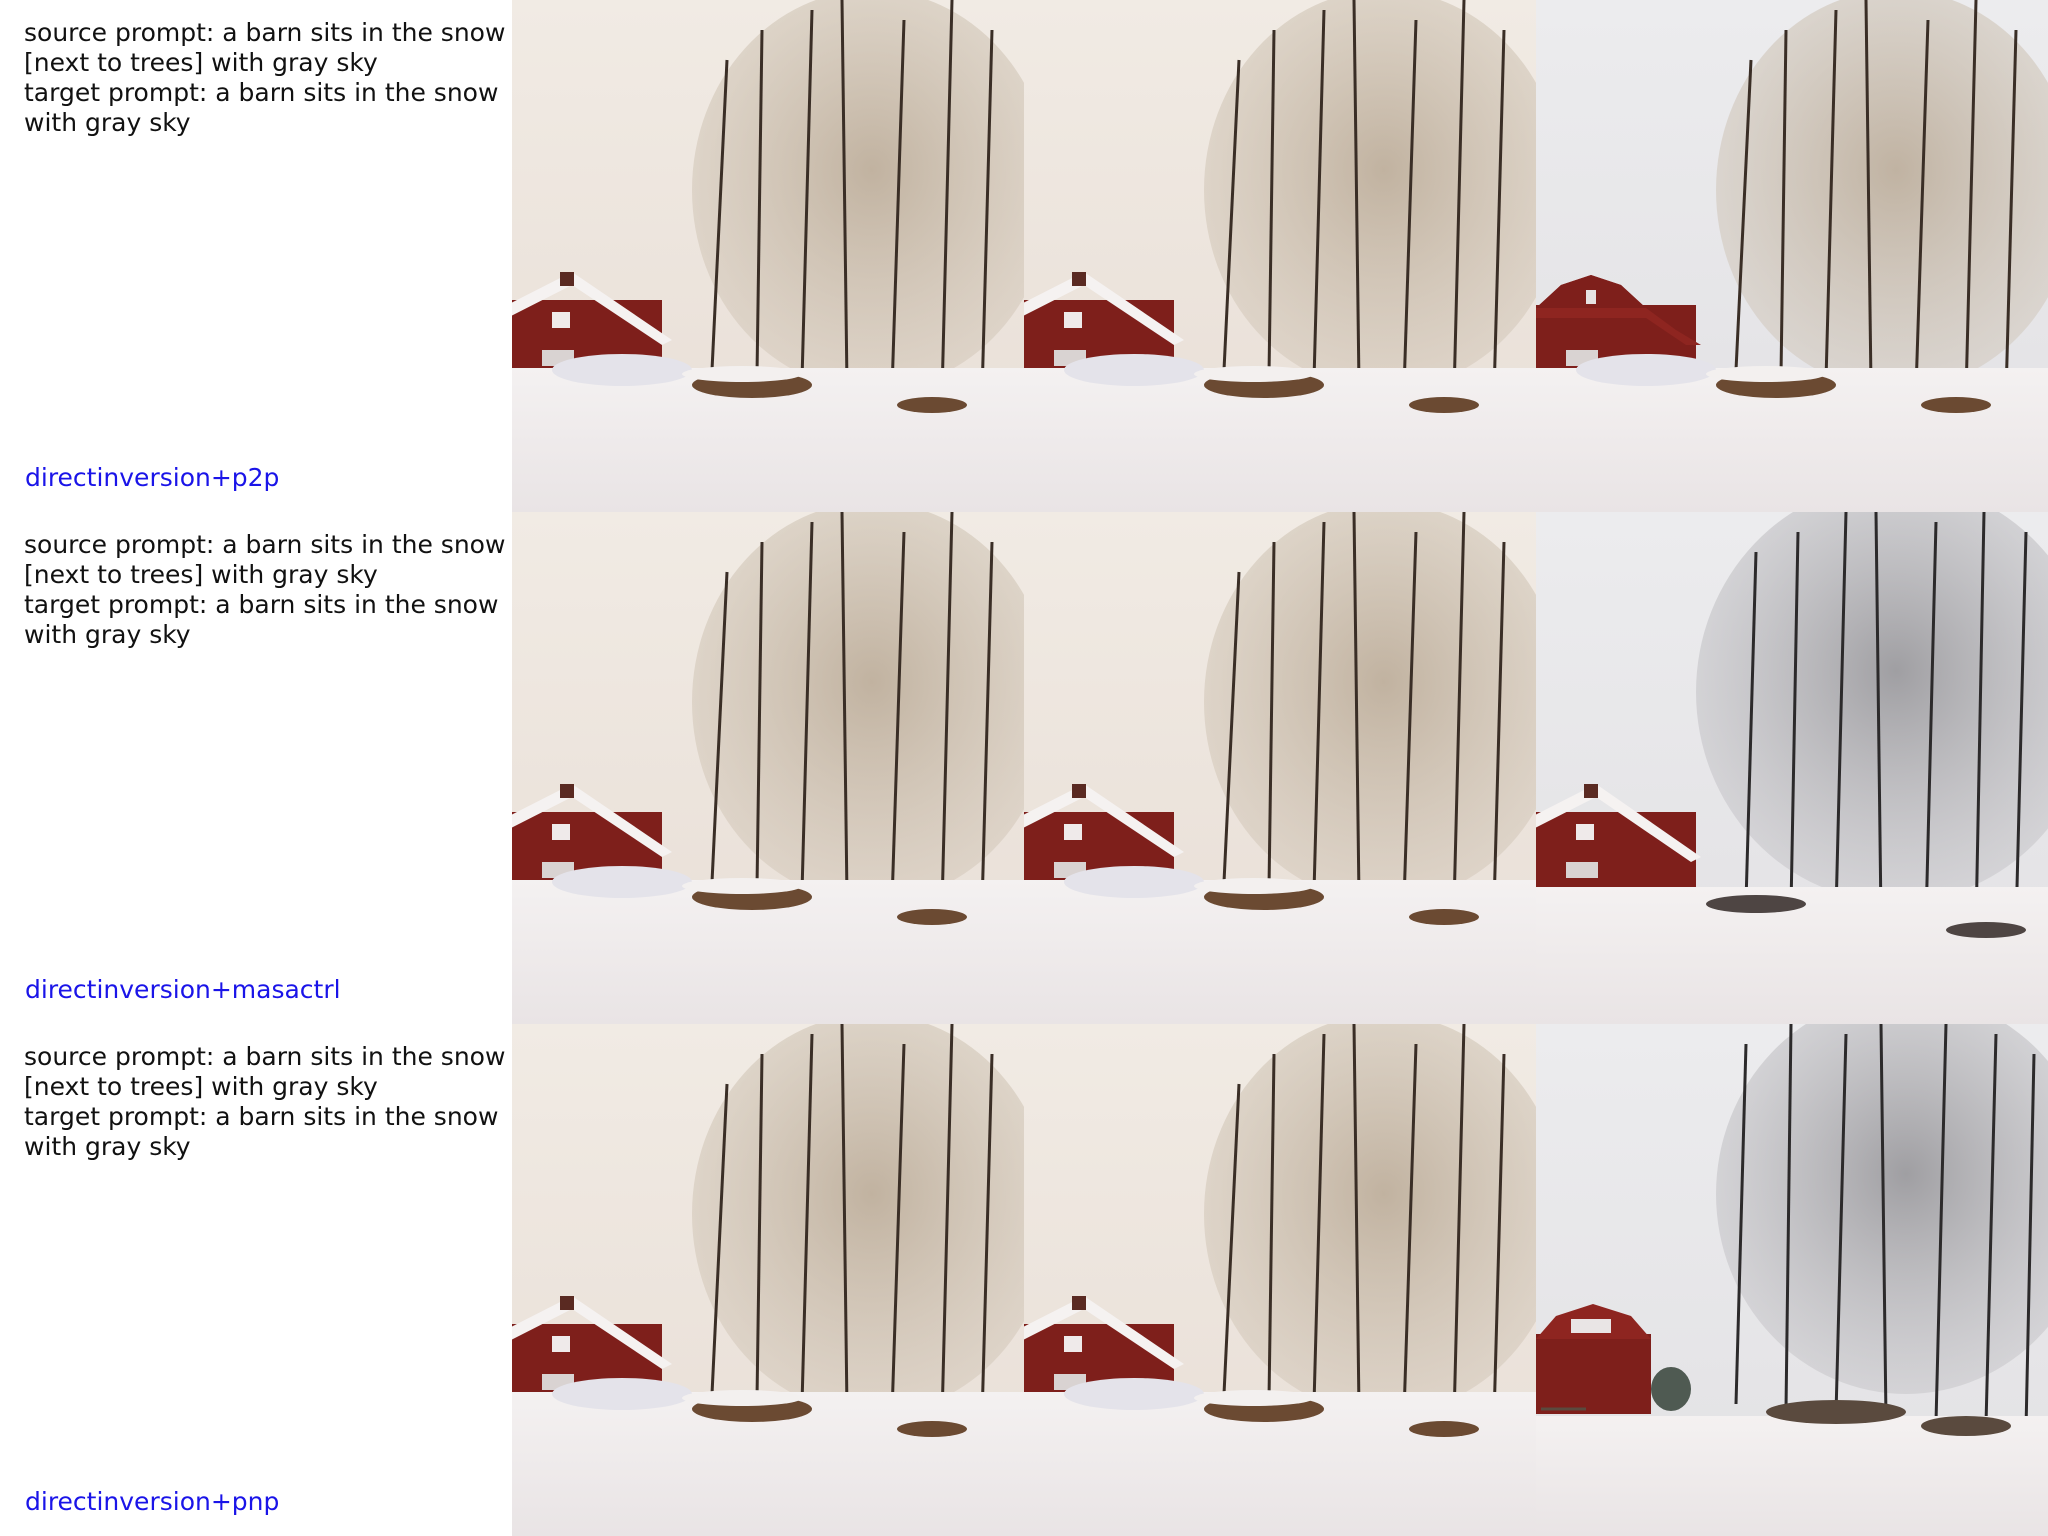  I want to click on method-label: directinversion+masactrl, so click(183, 989).